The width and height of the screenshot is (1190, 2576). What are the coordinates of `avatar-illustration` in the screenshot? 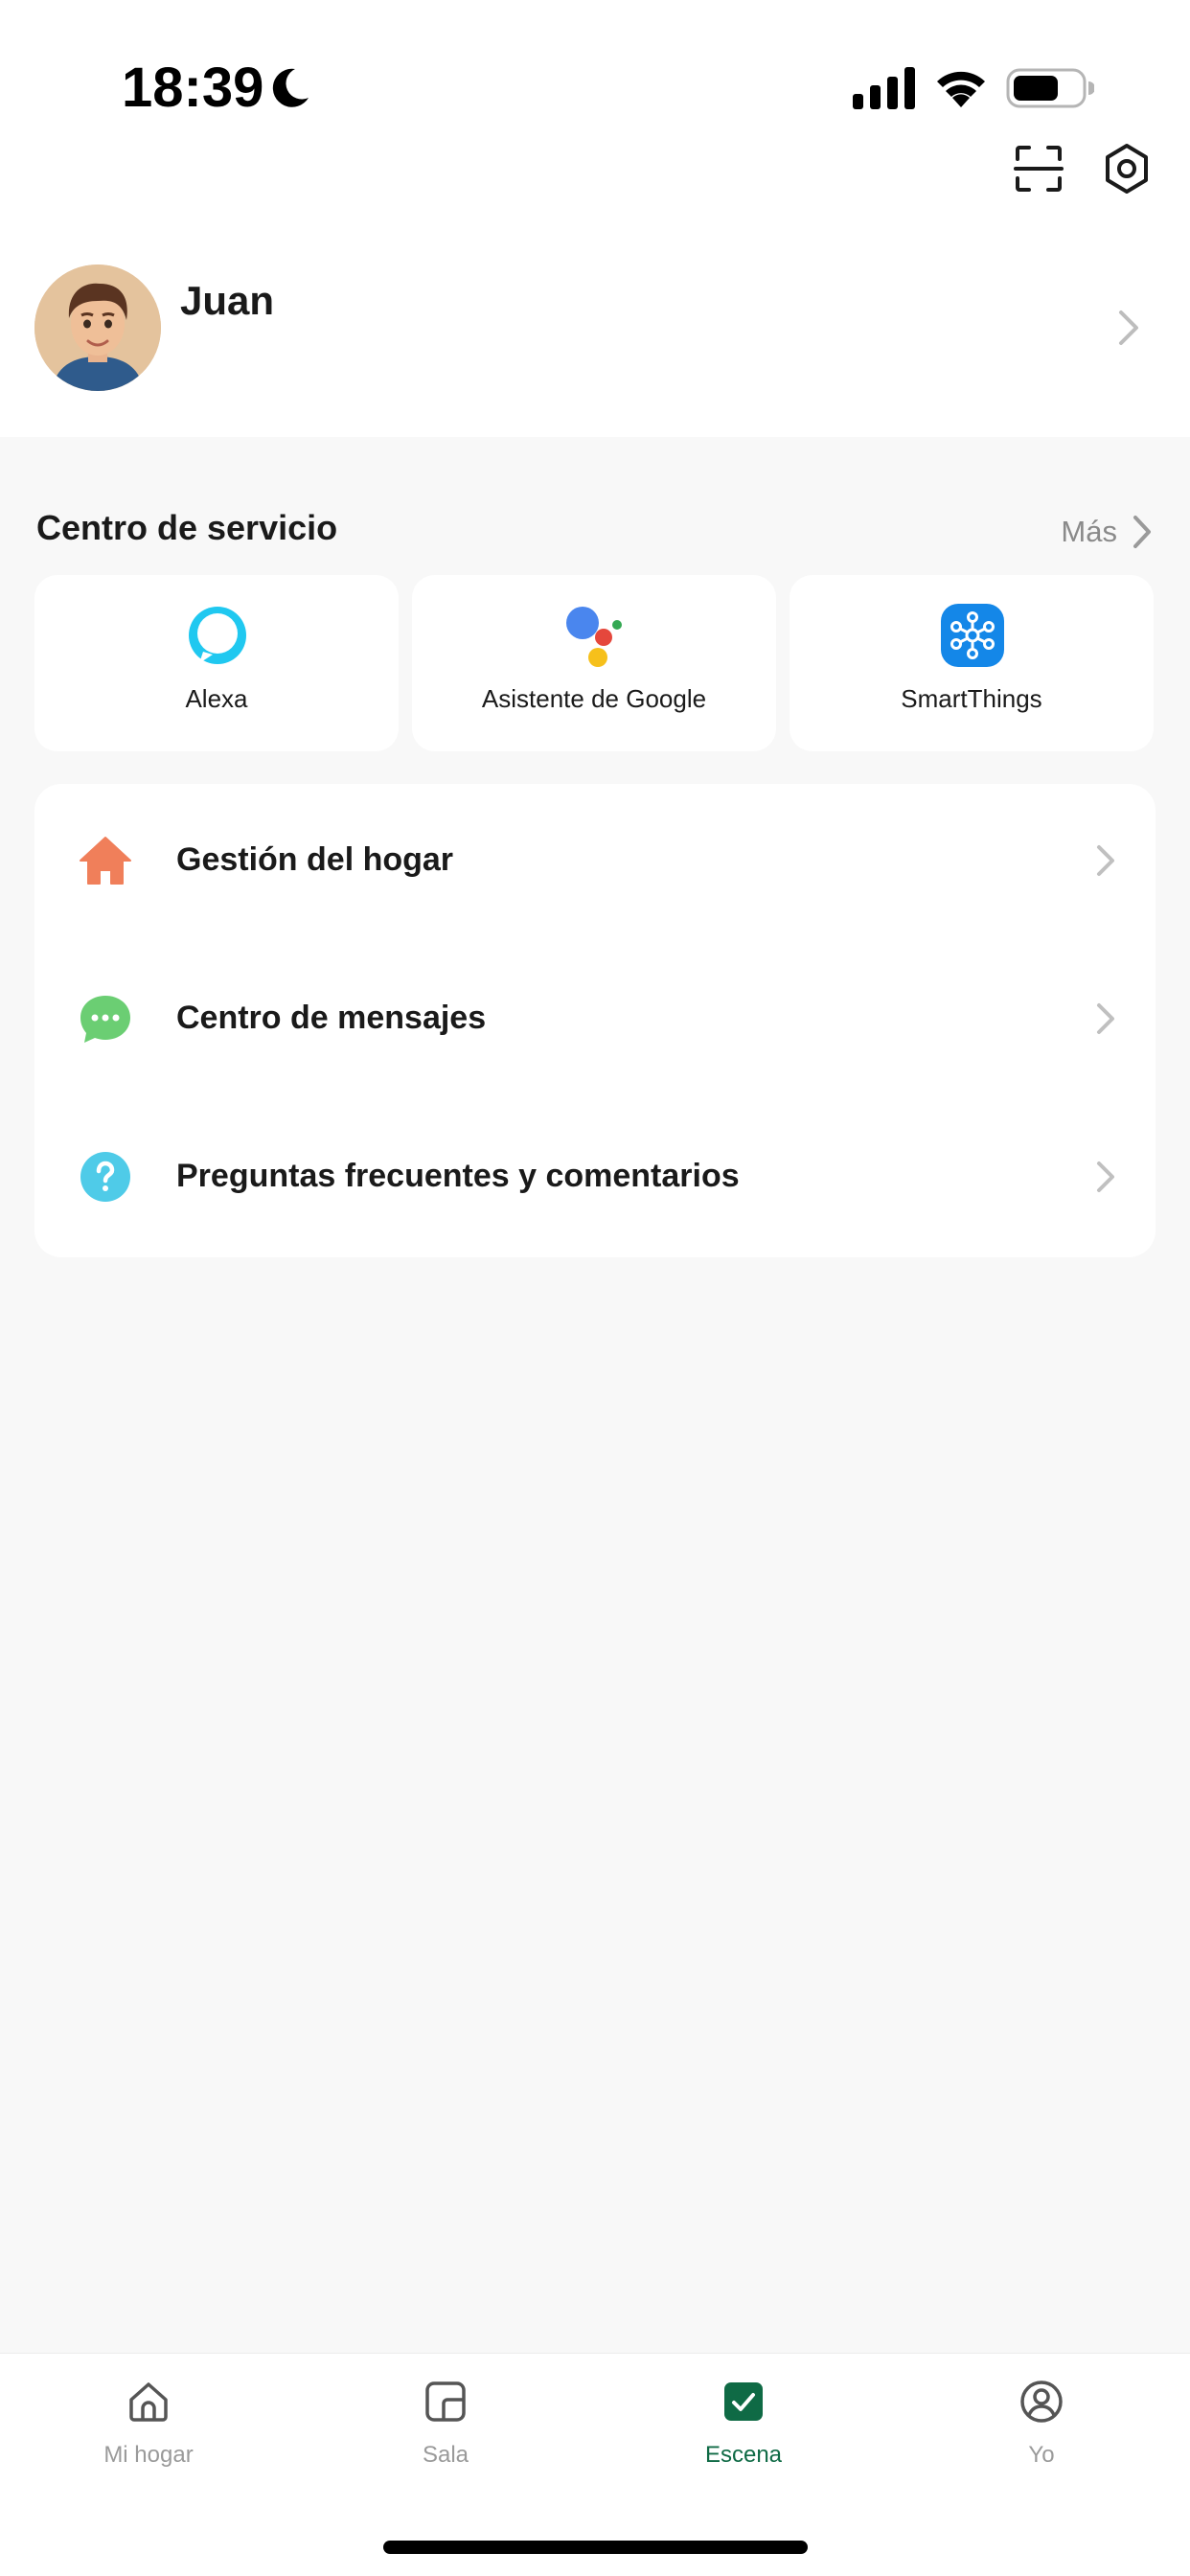 It's located at (97, 327).